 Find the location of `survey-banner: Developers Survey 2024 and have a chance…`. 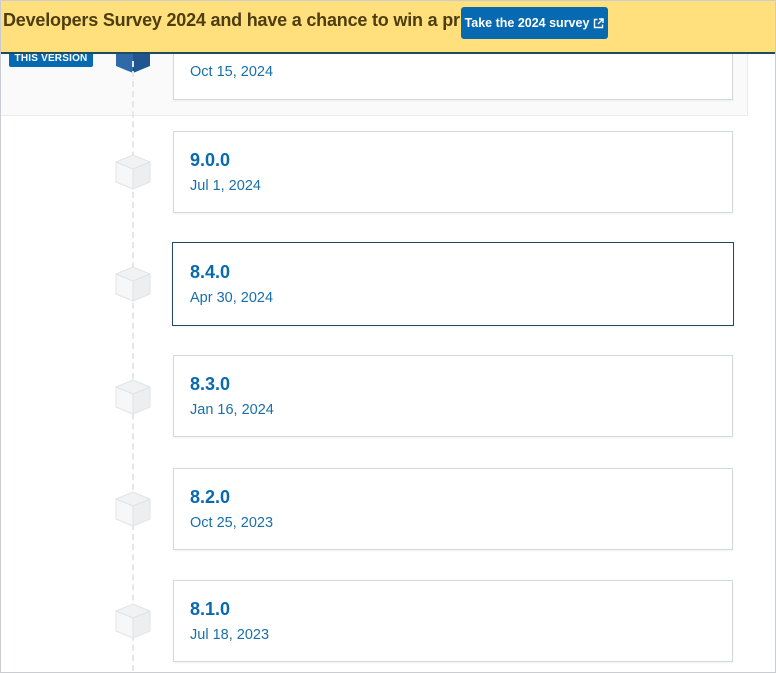

survey-banner: Developers Survey 2024 and have a chance… is located at coordinates (388, 27).